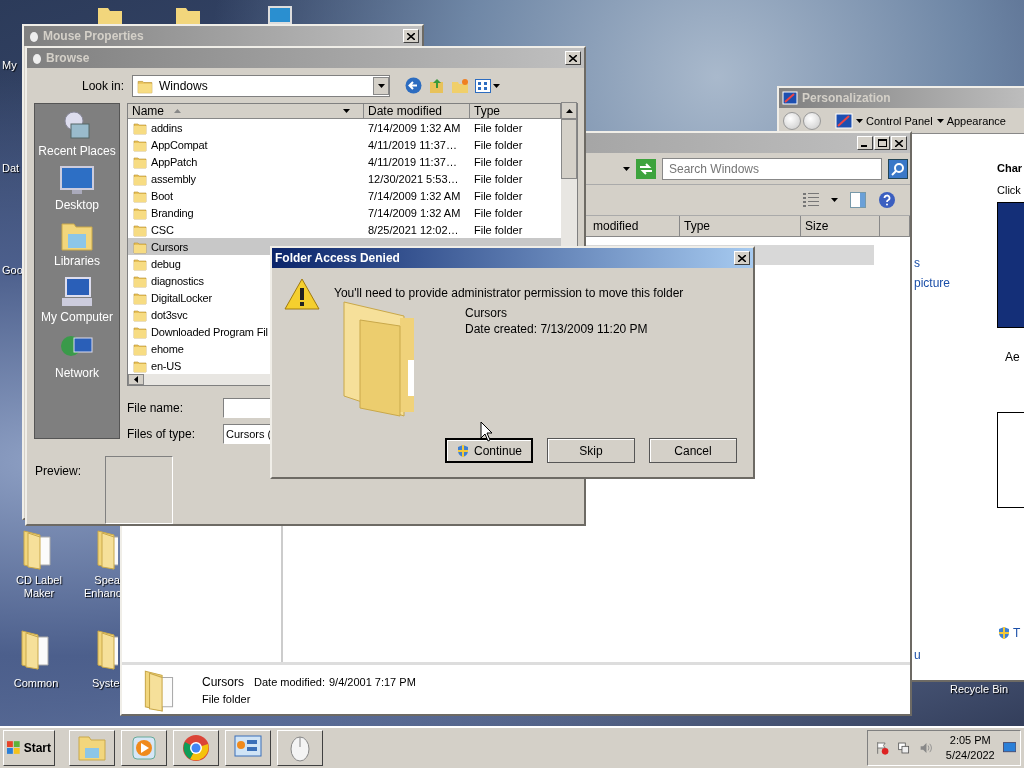 The width and height of the screenshot is (1024, 768). Describe the element at coordinates (486, 313) in the screenshot. I see `folder-name: Cursors` at that location.